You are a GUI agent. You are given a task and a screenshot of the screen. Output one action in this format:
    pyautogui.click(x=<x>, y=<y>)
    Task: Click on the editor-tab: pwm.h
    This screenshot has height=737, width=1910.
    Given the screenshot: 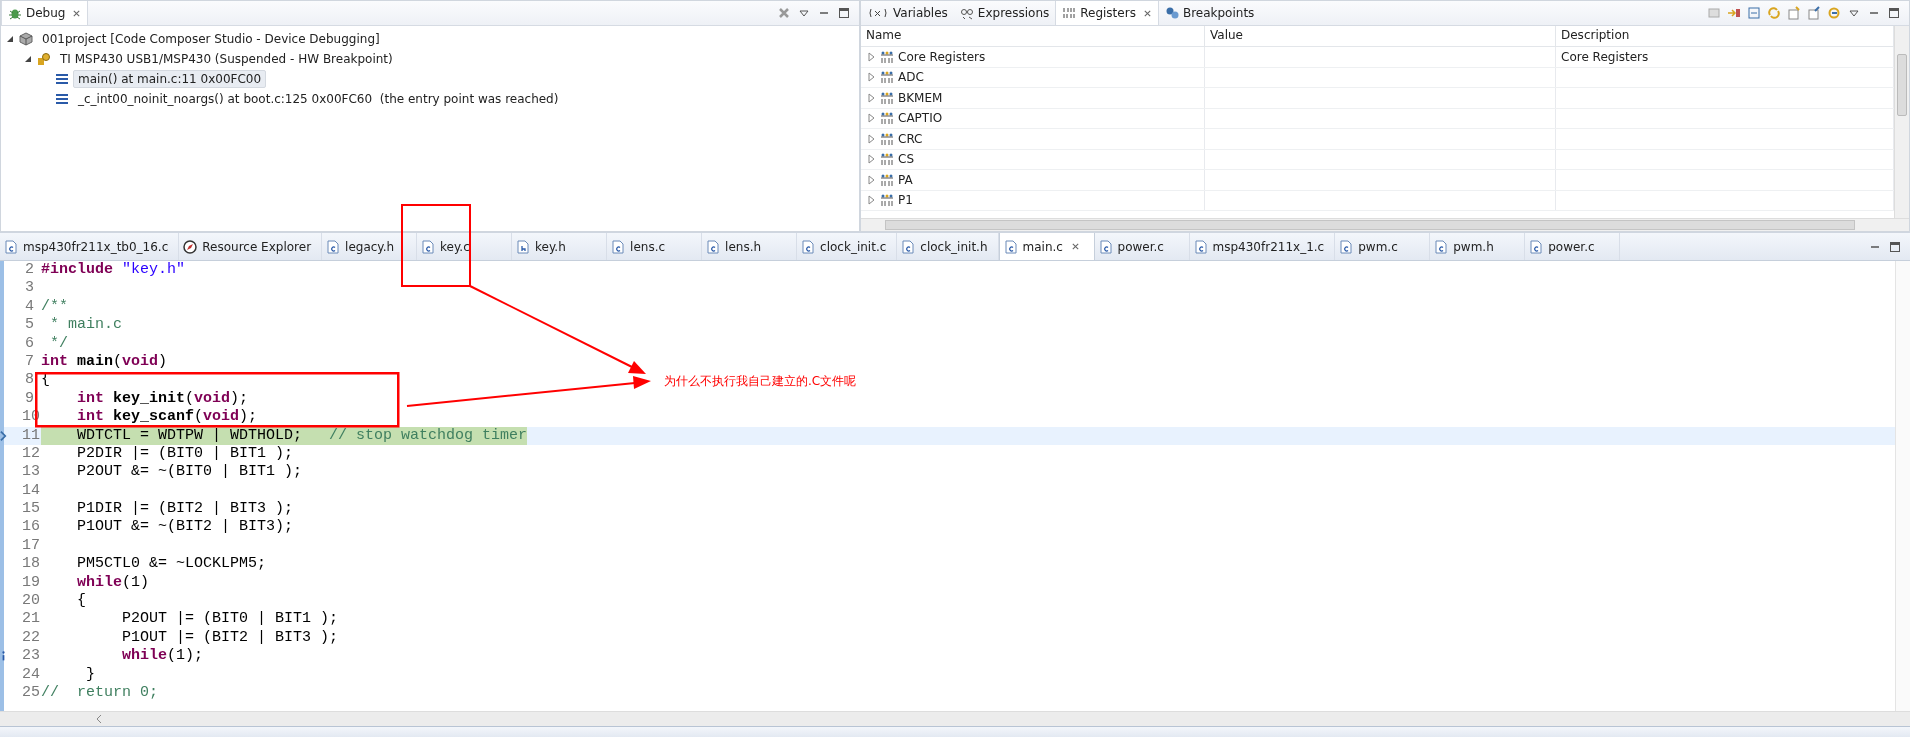 What is the action you would take?
    pyautogui.click(x=1478, y=246)
    